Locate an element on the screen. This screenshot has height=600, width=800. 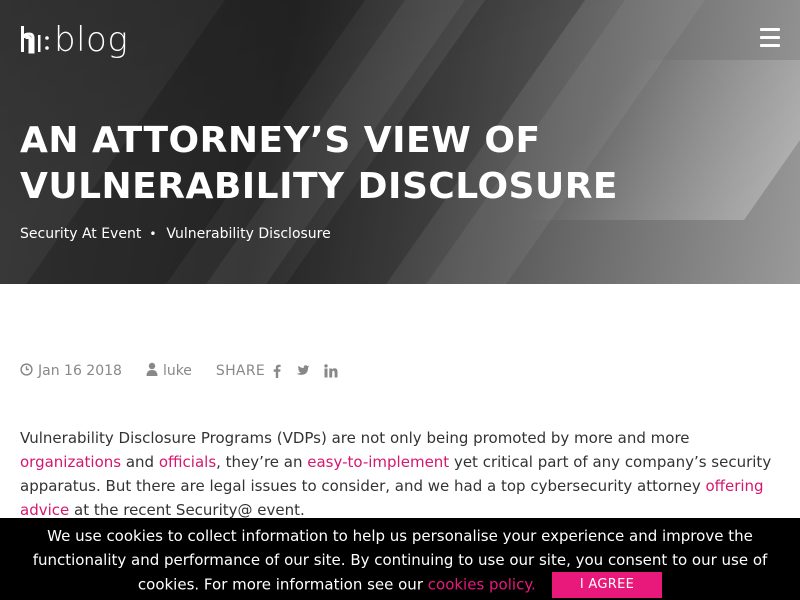
post-date: Jan 16 2018 is located at coordinates (71, 371).